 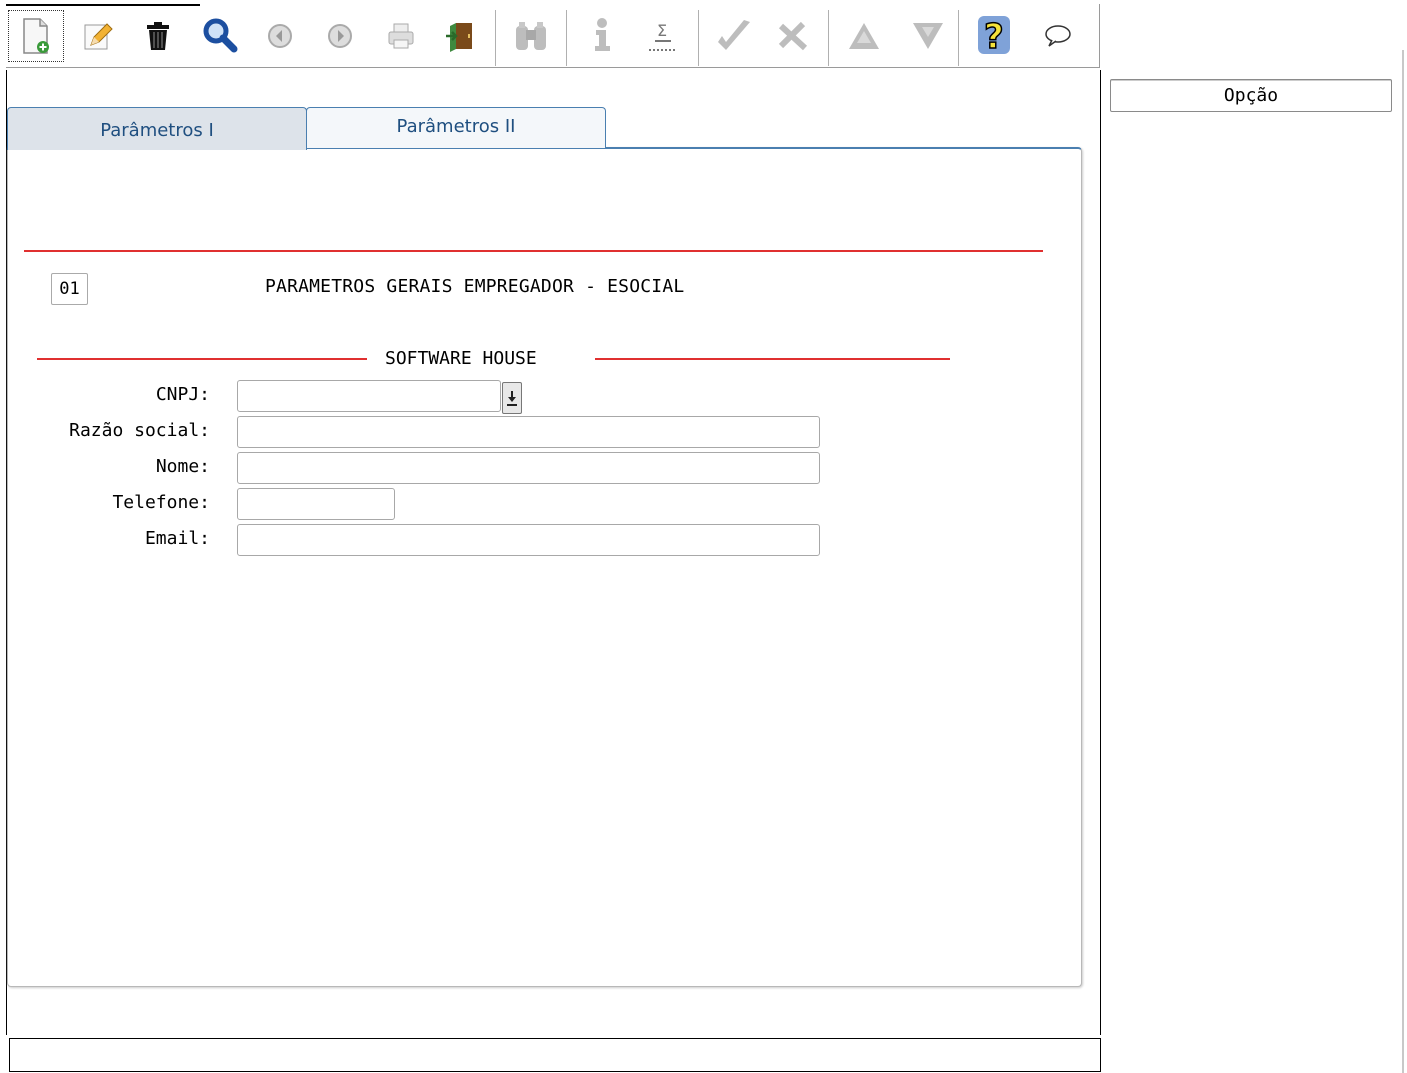 I want to click on arrow-left-circle-icon, so click(x=280, y=36).